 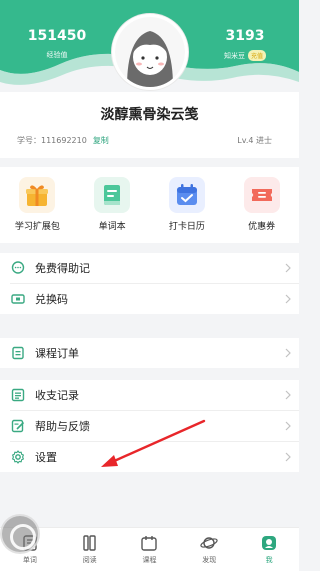 I want to click on menu-item-help-feedback: 帮助与反馈, so click(x=149, y=426).